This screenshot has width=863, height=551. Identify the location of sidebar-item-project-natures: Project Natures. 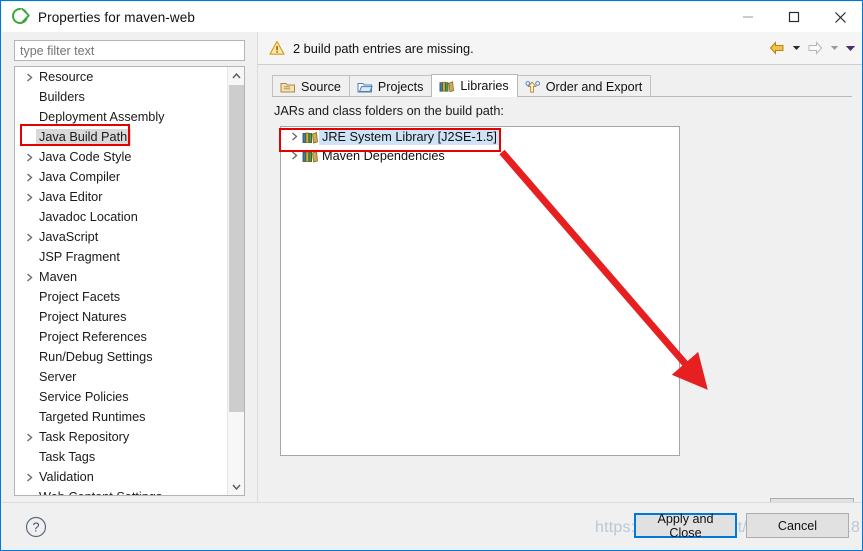
(121, 317).